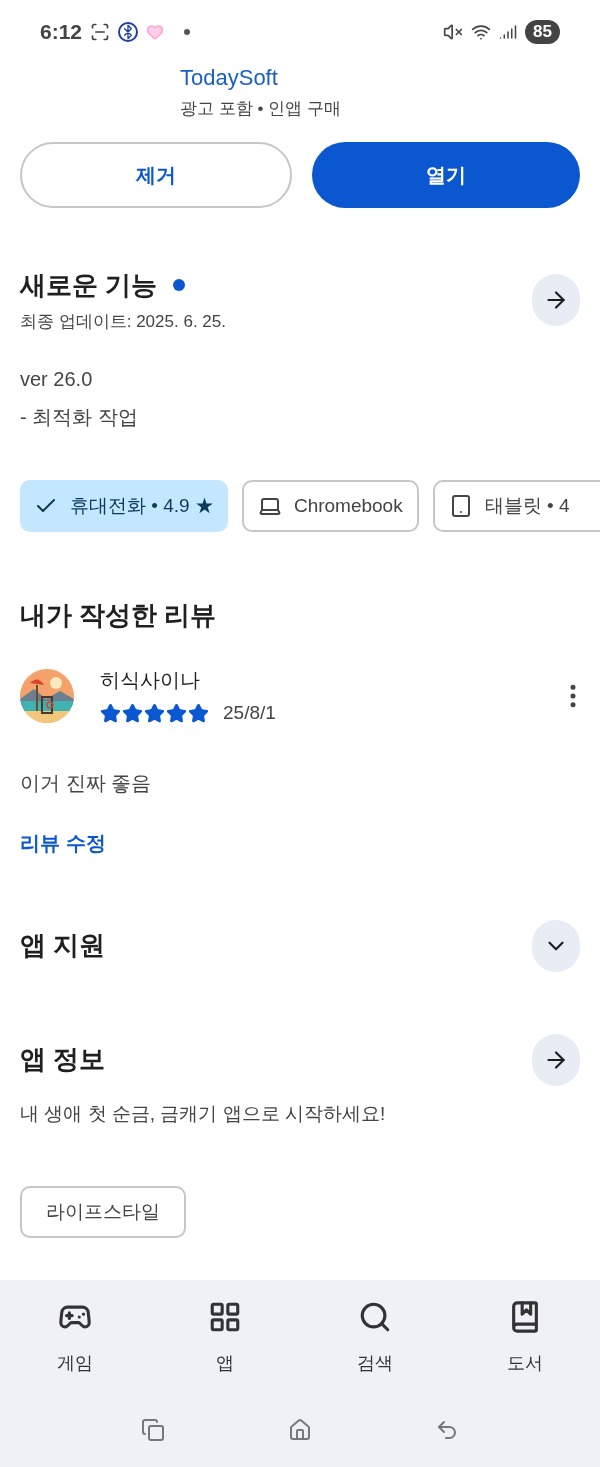 The height and width of the screenshot is (1467, 600). Describe the element at coordinates (508, 32) in the screenshot. I see `signal-icon` at that location.